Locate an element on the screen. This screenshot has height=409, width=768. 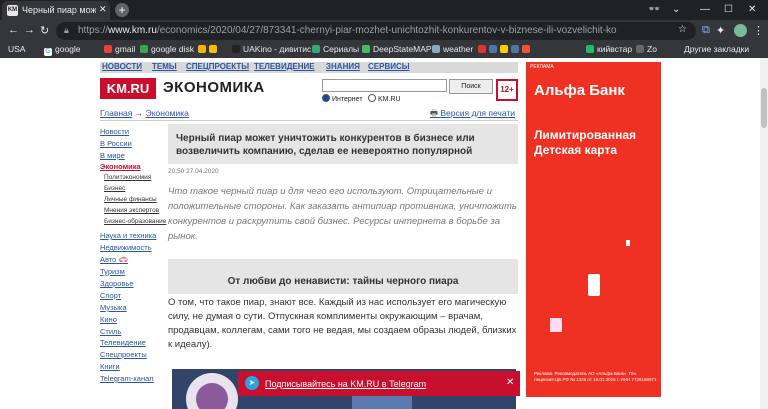
weather-icon is located at coordinates (436, 49).